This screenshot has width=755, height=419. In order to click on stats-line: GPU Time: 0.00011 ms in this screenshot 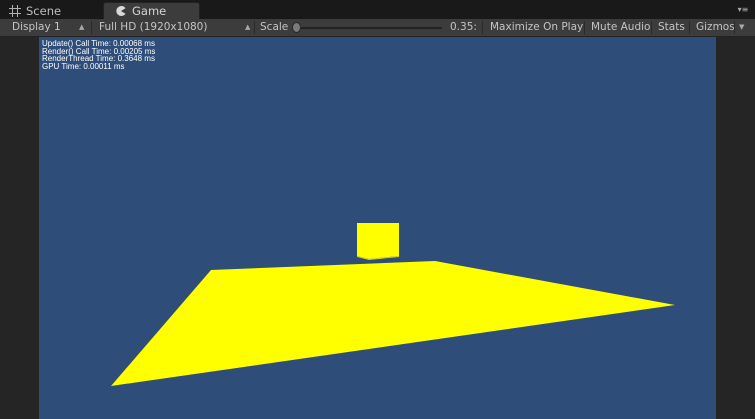, I will do `click(83, 66)`.